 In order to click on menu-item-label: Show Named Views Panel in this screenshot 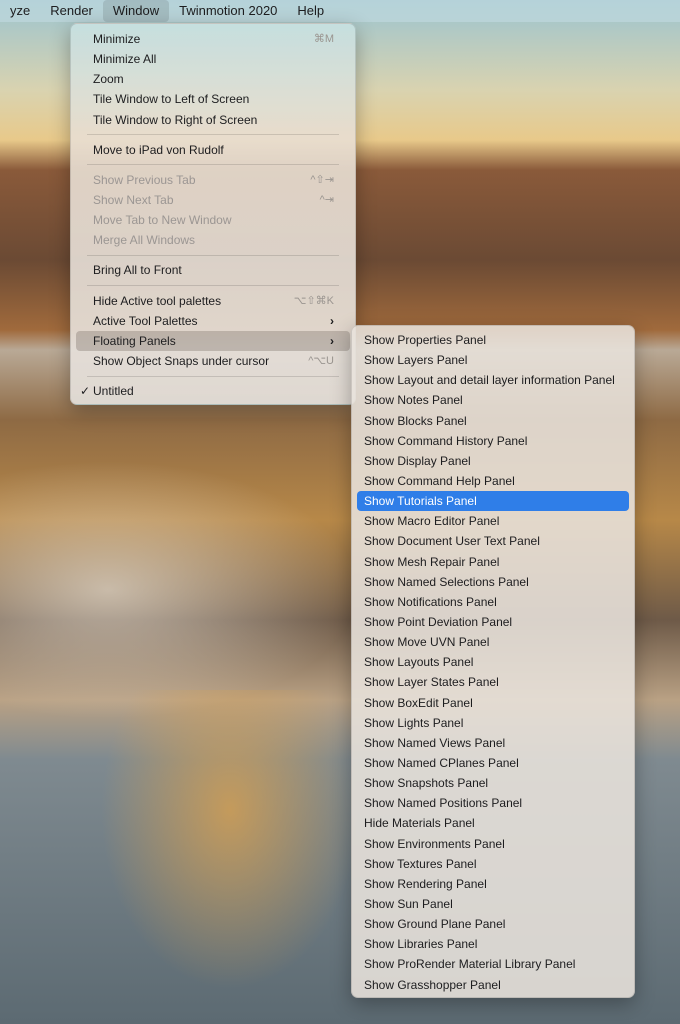, I will do `click(435, 742)`.